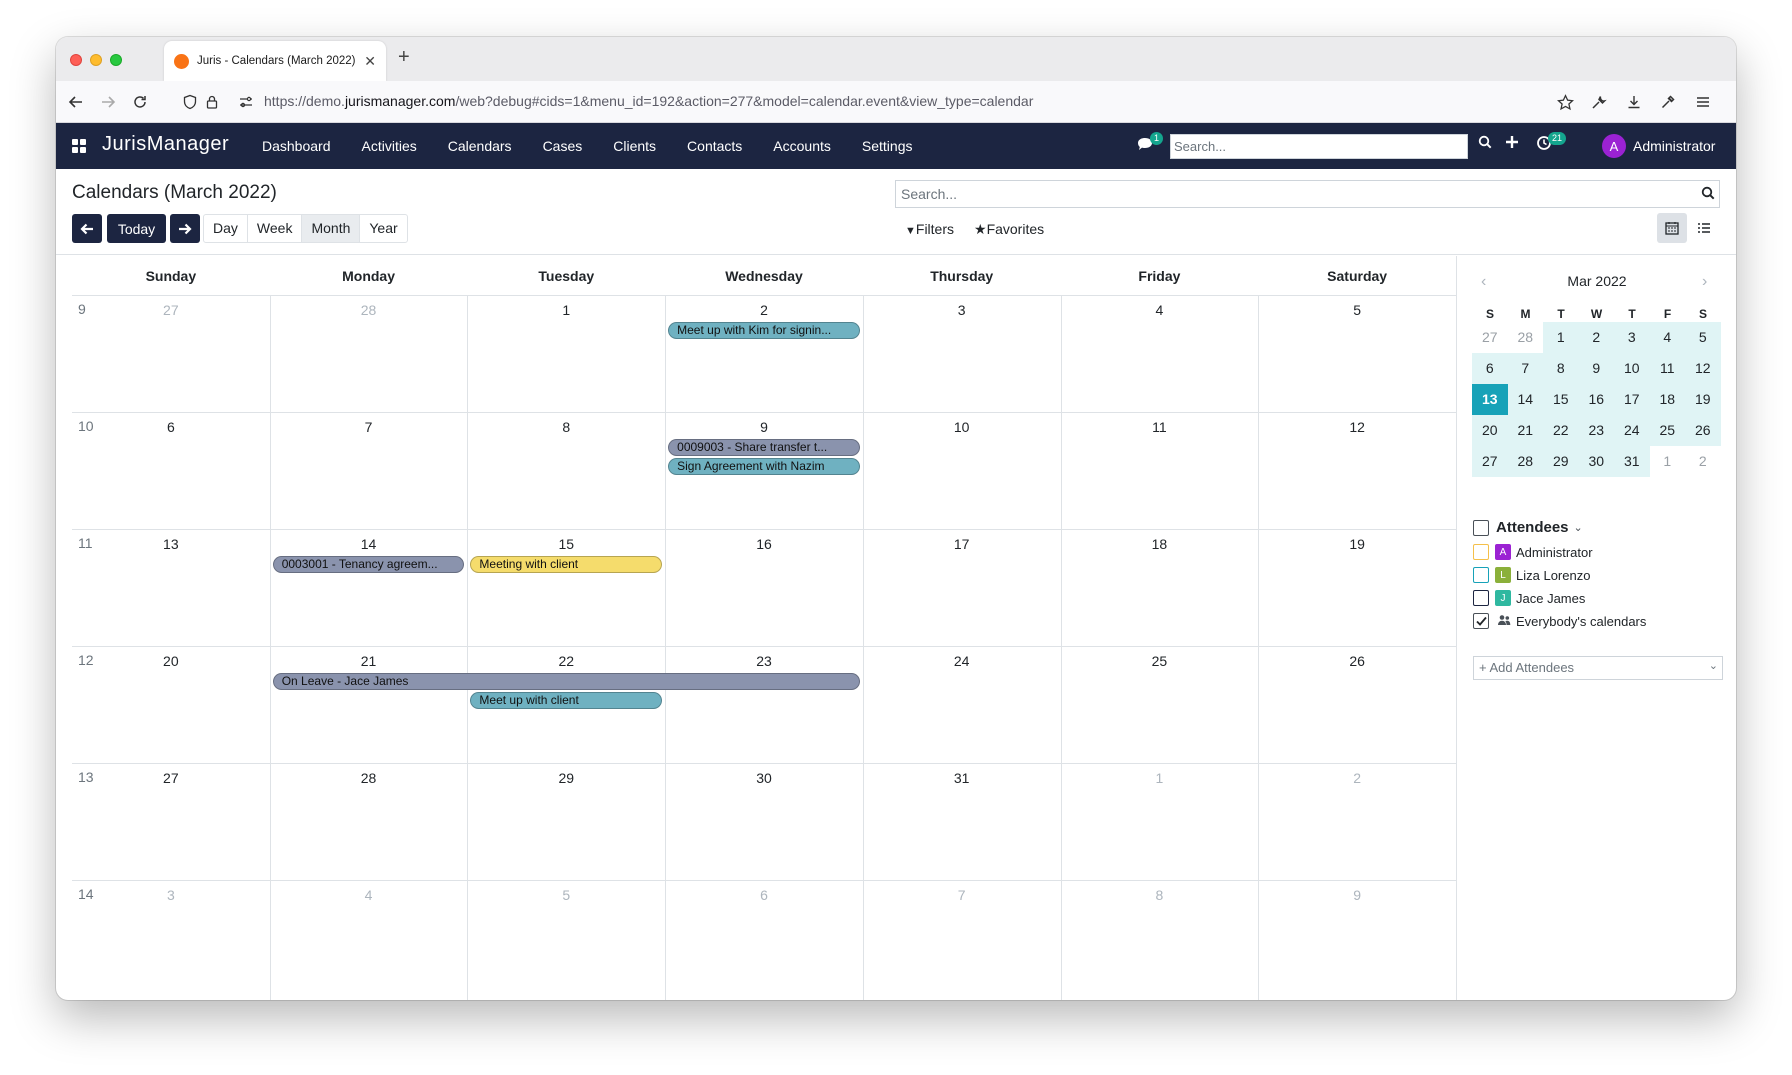 The image size is (1792, 1075). I want to click on day-cell: 4, so click(1160, 354).